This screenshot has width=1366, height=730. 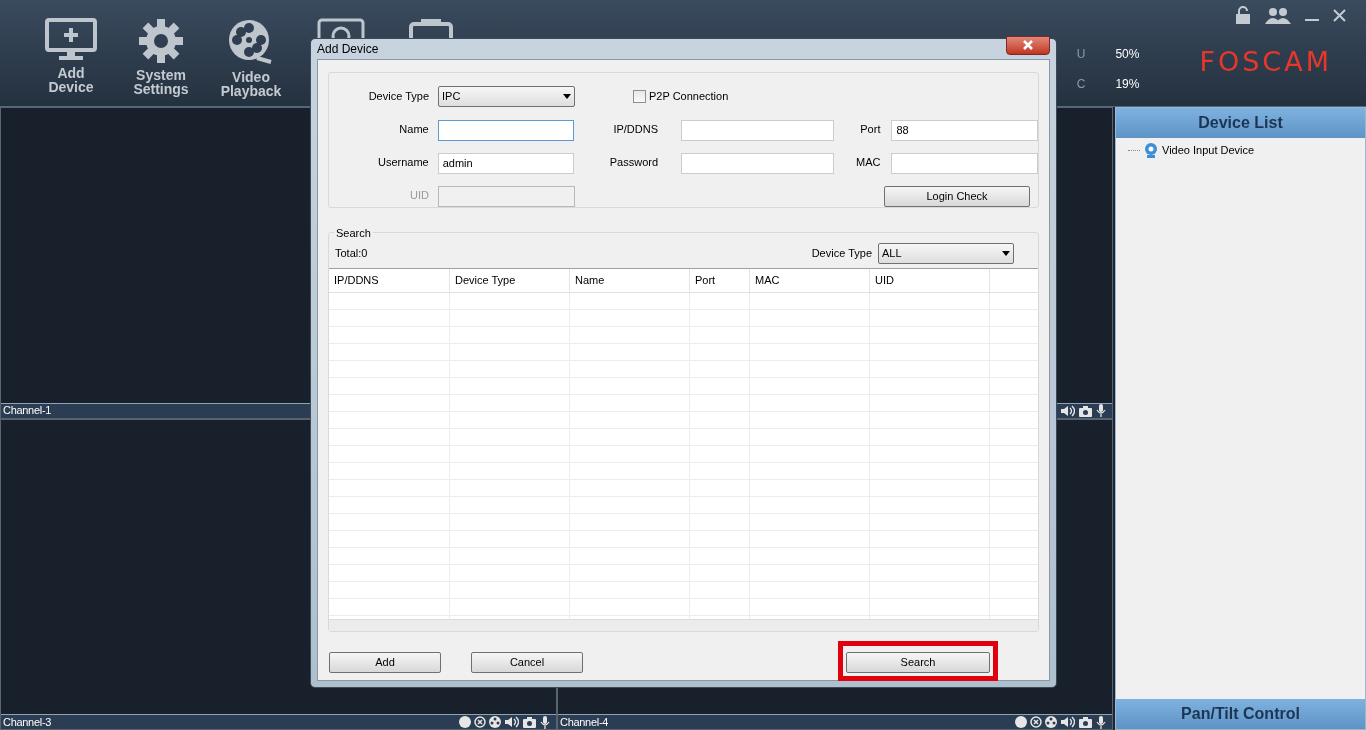 What do you see at coordinates (1246, 150) in the screenshot?
I see `tree-item: Video Input Device` at bounding box center [1246, 150].